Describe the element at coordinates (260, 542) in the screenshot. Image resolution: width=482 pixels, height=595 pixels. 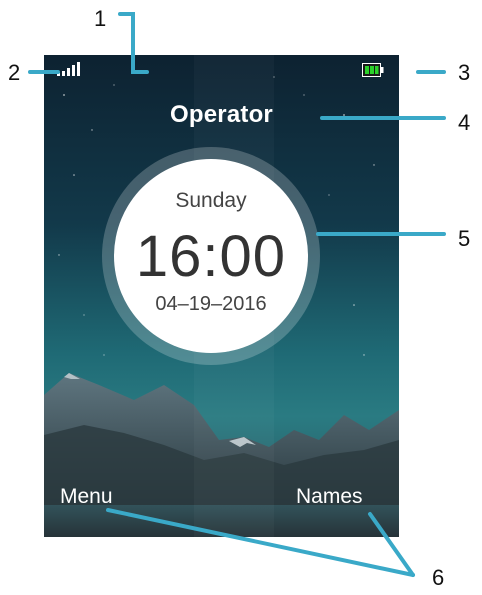
I see `callout-line-6a` at that location.